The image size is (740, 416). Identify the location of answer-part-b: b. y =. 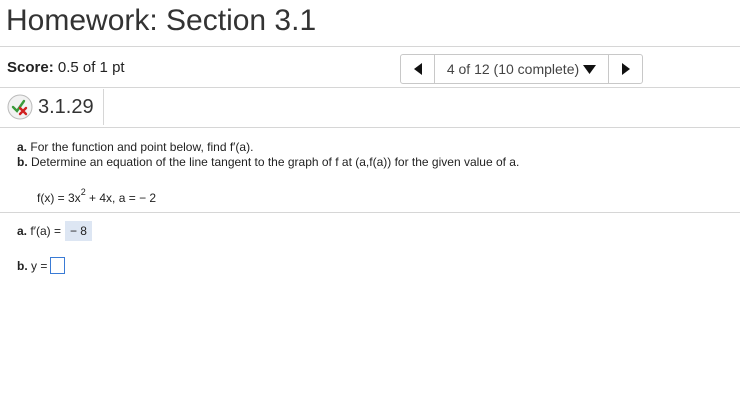
(41, 265).